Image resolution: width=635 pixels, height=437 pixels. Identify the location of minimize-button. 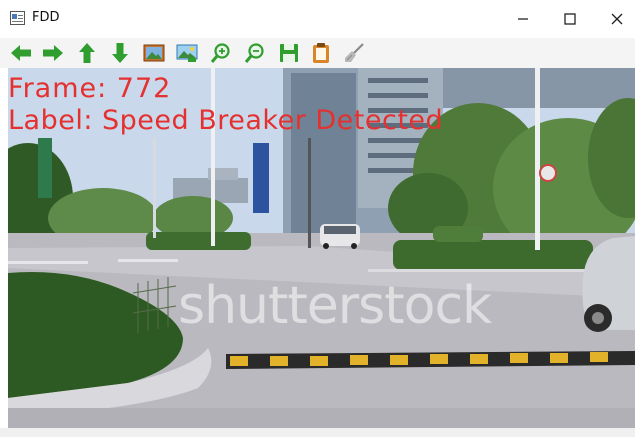
(523, 19).